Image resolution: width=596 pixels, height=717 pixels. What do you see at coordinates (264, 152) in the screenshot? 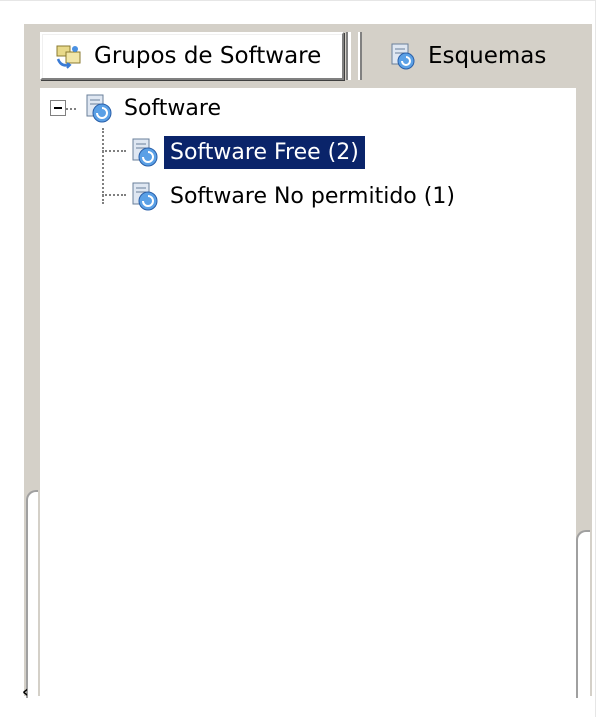
I see `tree-node-label: Software Free (2)` at bounding box center [264, 152].